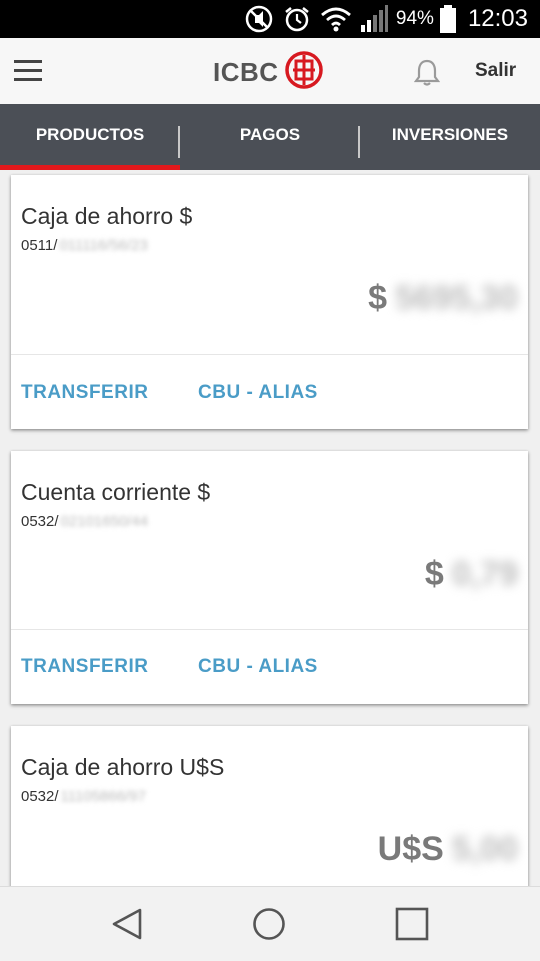  Describe the element at coordinates (103, 245) in the screenshot. I see `account-number-masked: 011116/56/23` at that location.